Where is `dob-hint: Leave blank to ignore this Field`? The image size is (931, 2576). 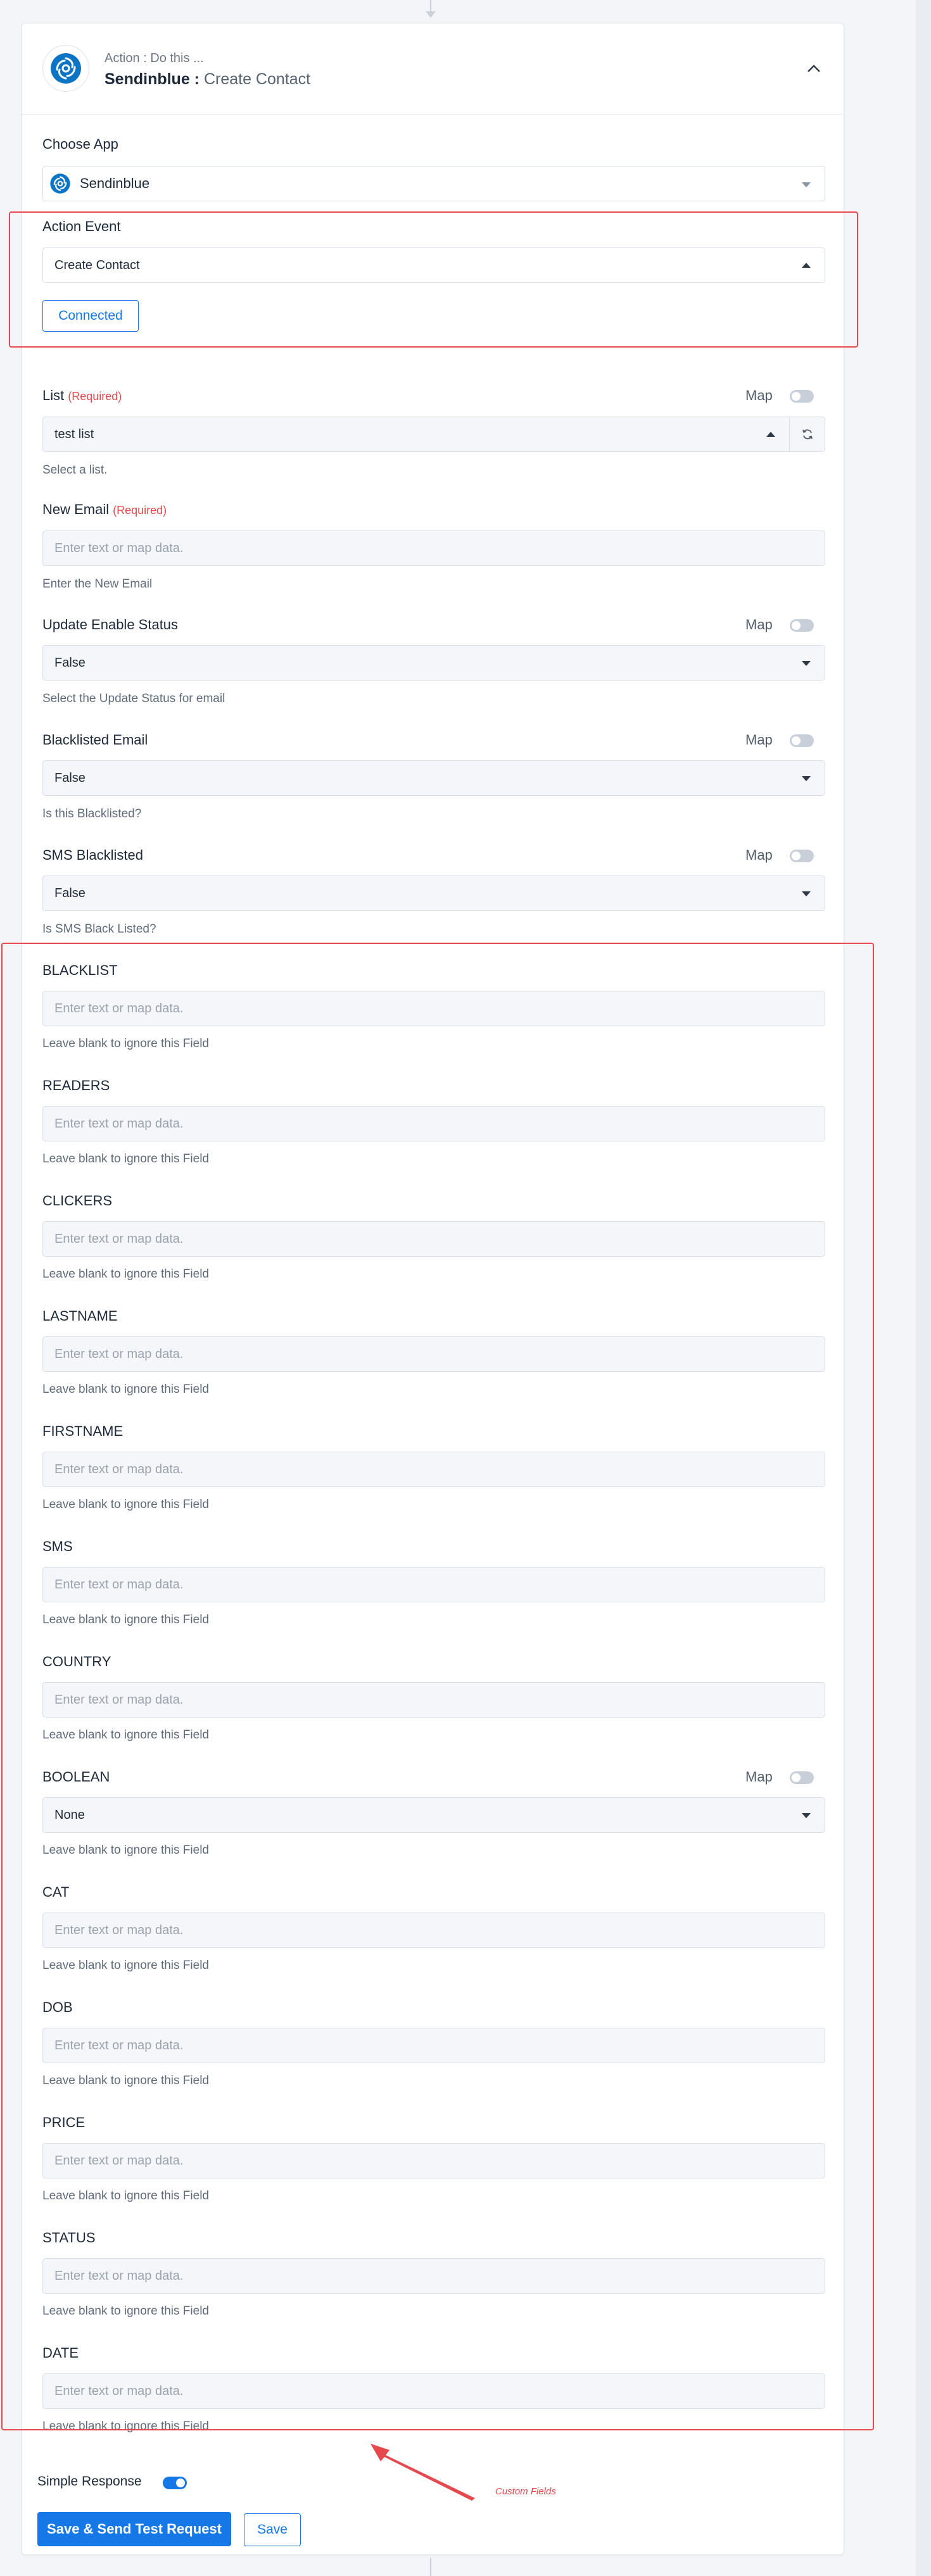 dob-hint: Leave blank to ignore this Field is located at coordinates (125, 2080).